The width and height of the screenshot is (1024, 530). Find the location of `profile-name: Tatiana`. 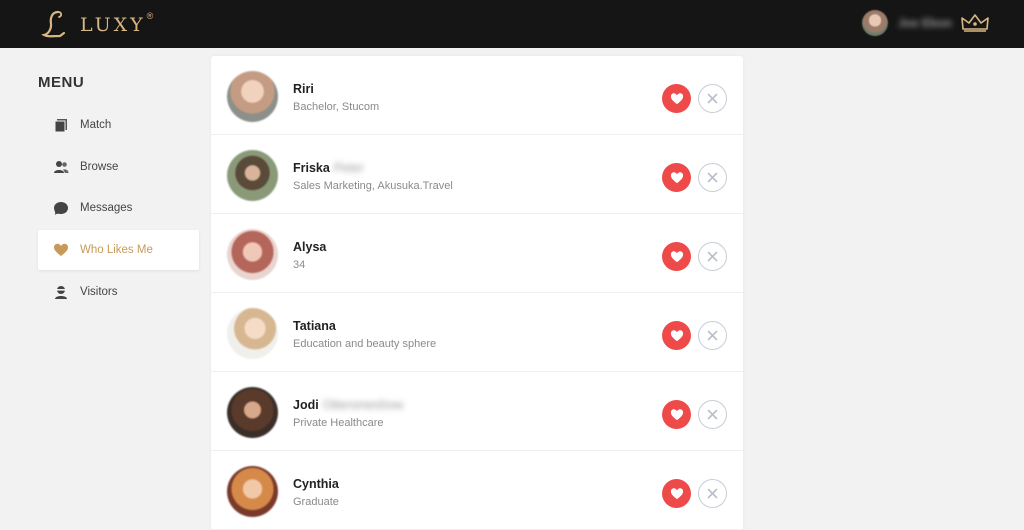

profile-name: Tatiana is located at coordinates (314, 326).